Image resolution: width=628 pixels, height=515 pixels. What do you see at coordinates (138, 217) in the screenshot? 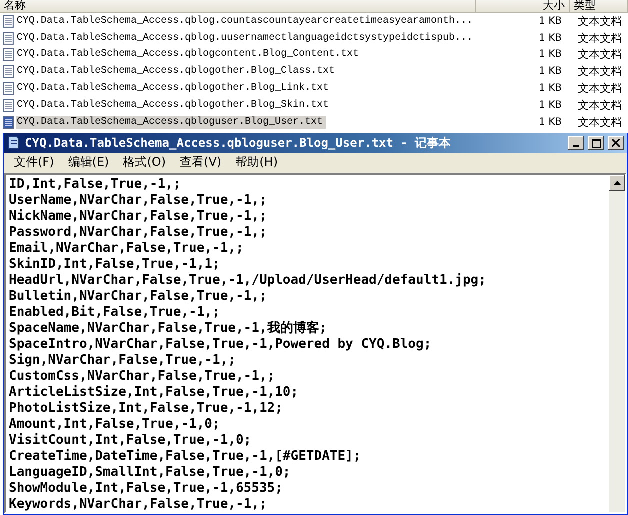
I see `text-line: NickName,NVarChar,False,True,-1,;` at bounding box center [138, 217].